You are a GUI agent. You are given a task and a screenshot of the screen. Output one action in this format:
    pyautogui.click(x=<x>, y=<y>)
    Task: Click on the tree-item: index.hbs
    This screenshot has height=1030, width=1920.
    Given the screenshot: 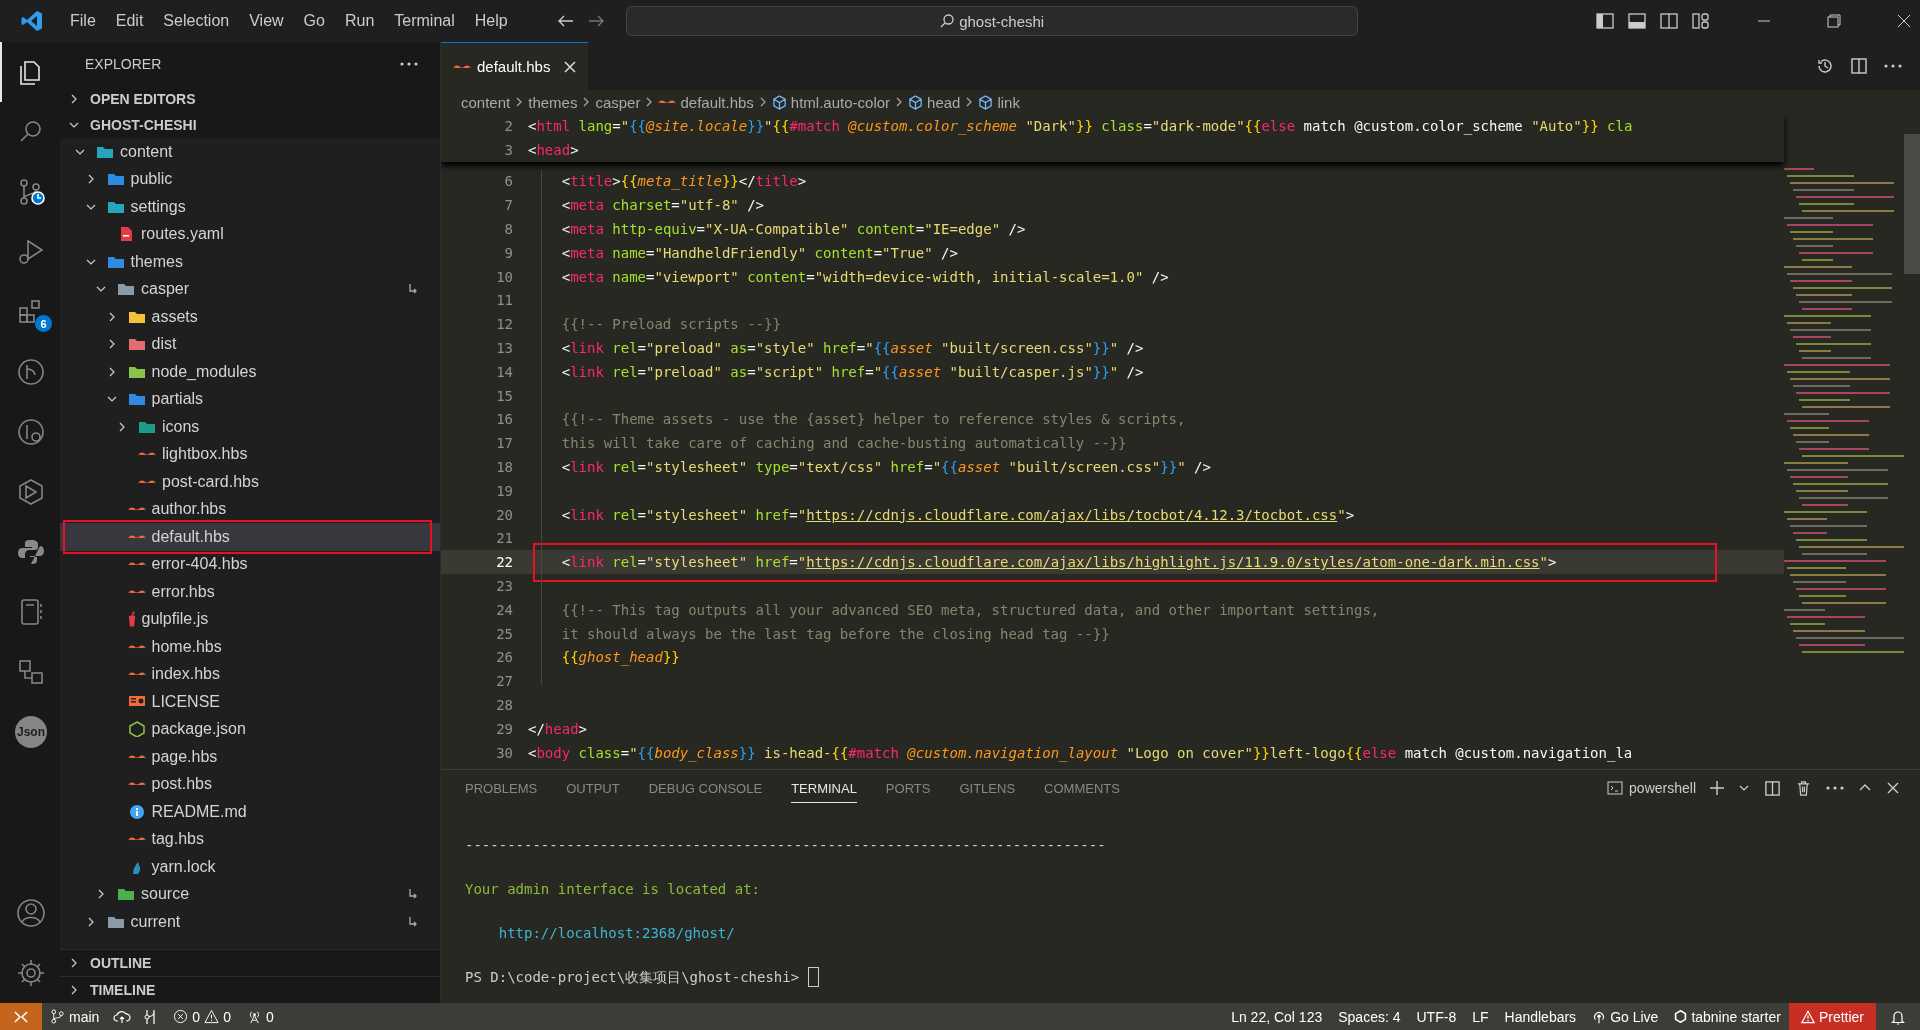 What is the action you would take?
    pyautogui.click(x=250, y=674)
    